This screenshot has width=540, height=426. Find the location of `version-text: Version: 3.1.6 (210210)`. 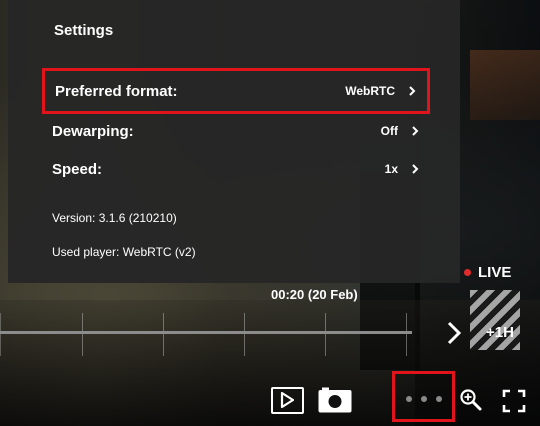

version-text: Version: 3.1.6 (210210) is located at coordinates (114, 218).